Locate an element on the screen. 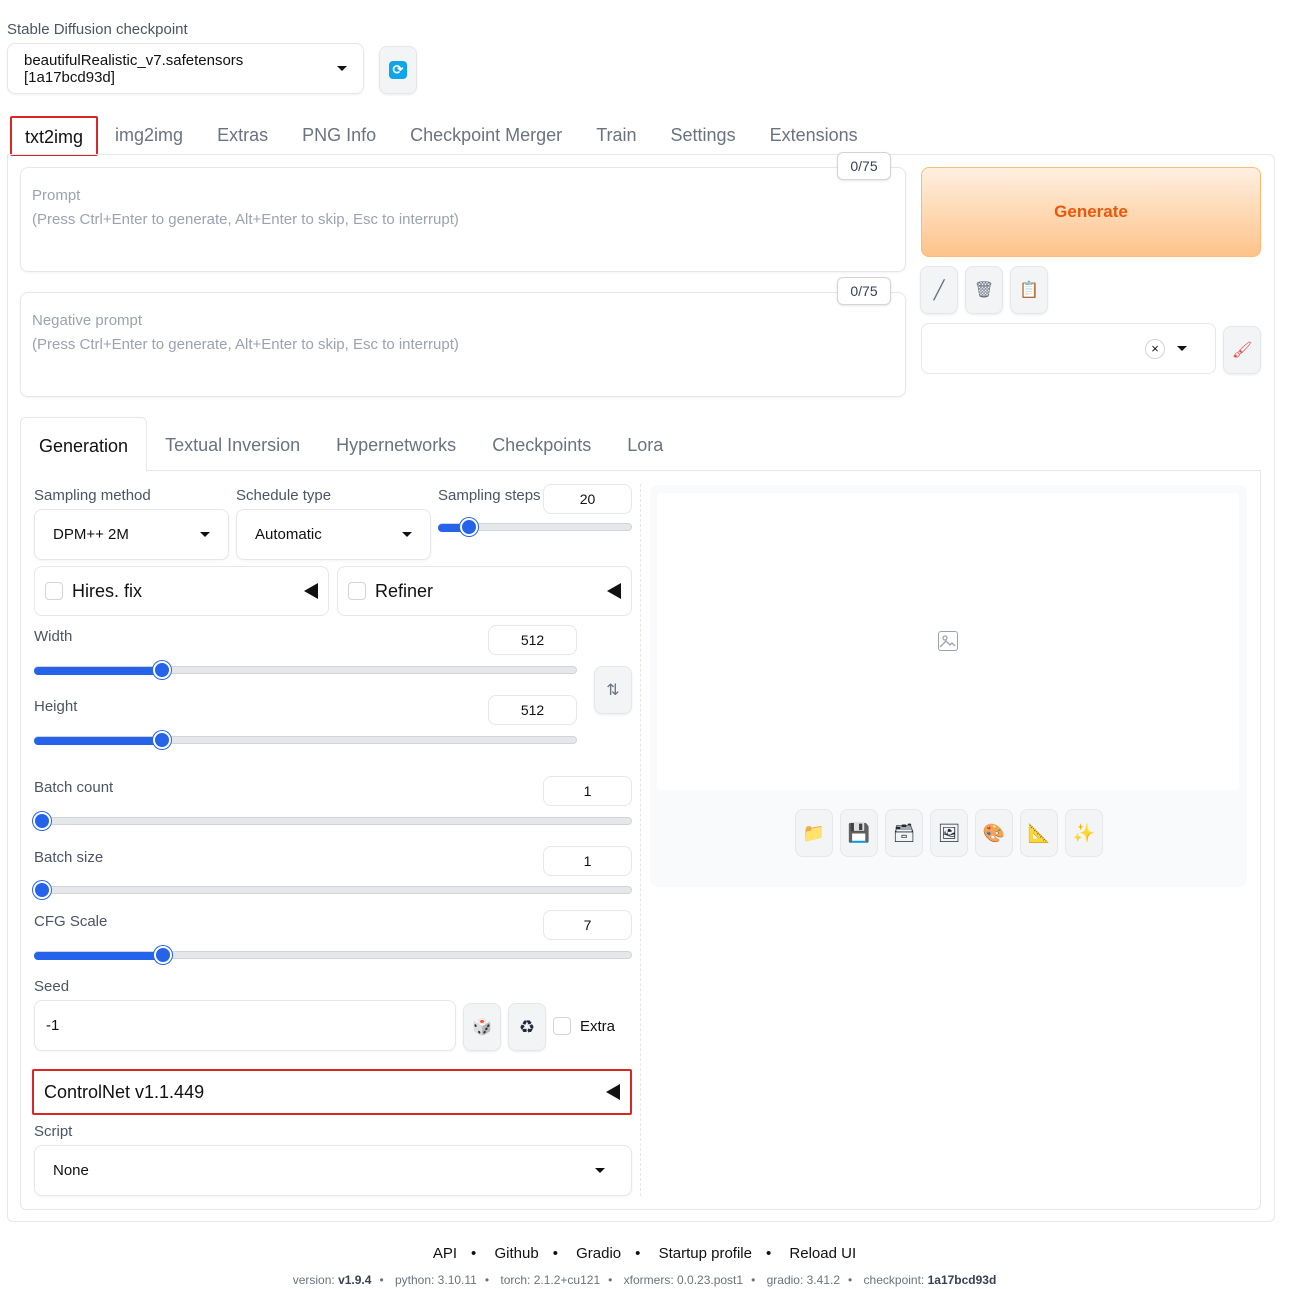 The height and width of the screenshot is (1289, 1289). checkpoint-label: Stable Diffusion checkpoint is located at coordinates (97, 29).